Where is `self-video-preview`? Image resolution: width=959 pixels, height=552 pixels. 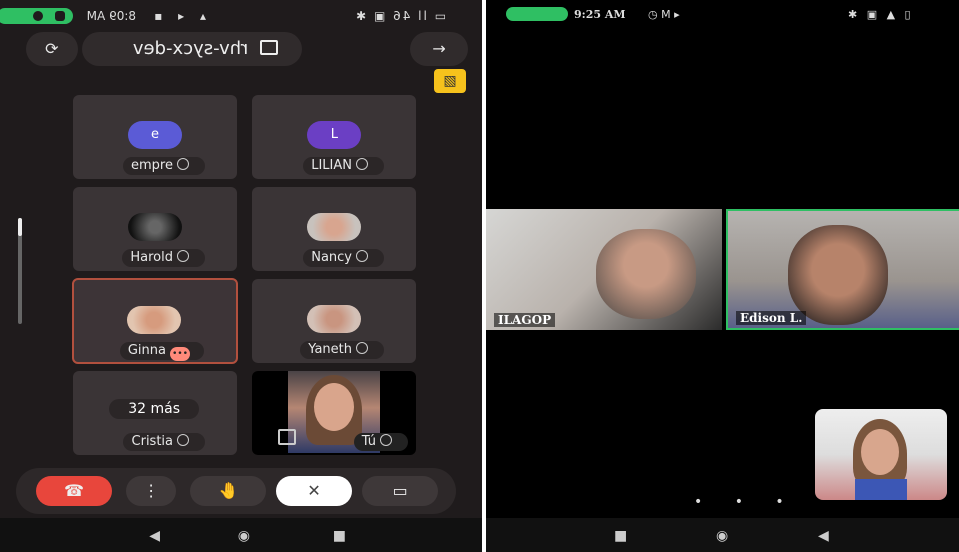 self-video-preview is located at coordinates (881, 454).